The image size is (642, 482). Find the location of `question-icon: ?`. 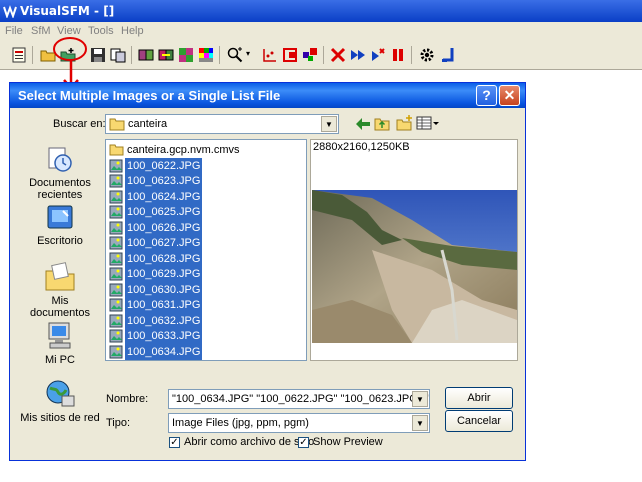

question-icon: ? is located at coordinates (486, 95).